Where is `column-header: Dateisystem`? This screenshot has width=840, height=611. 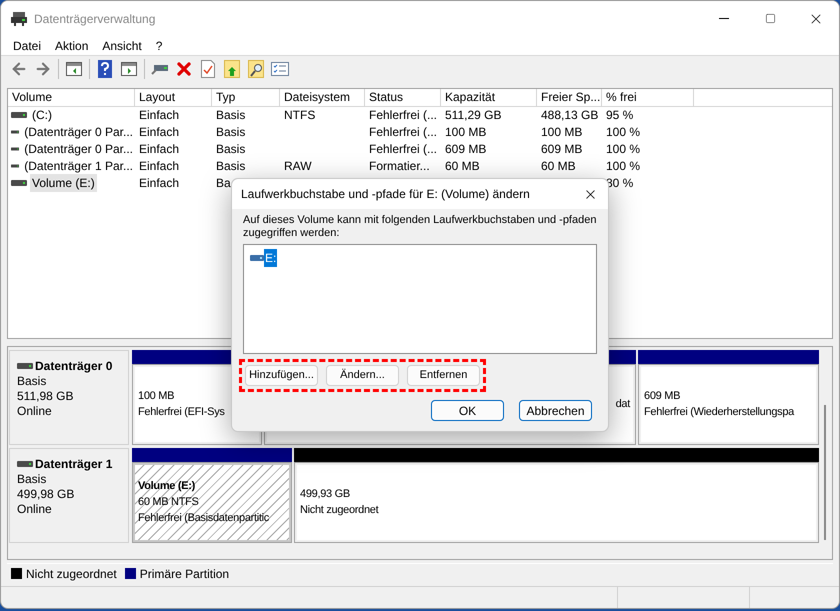
column-header: Dateisystem is located at coordinates (322, 97).